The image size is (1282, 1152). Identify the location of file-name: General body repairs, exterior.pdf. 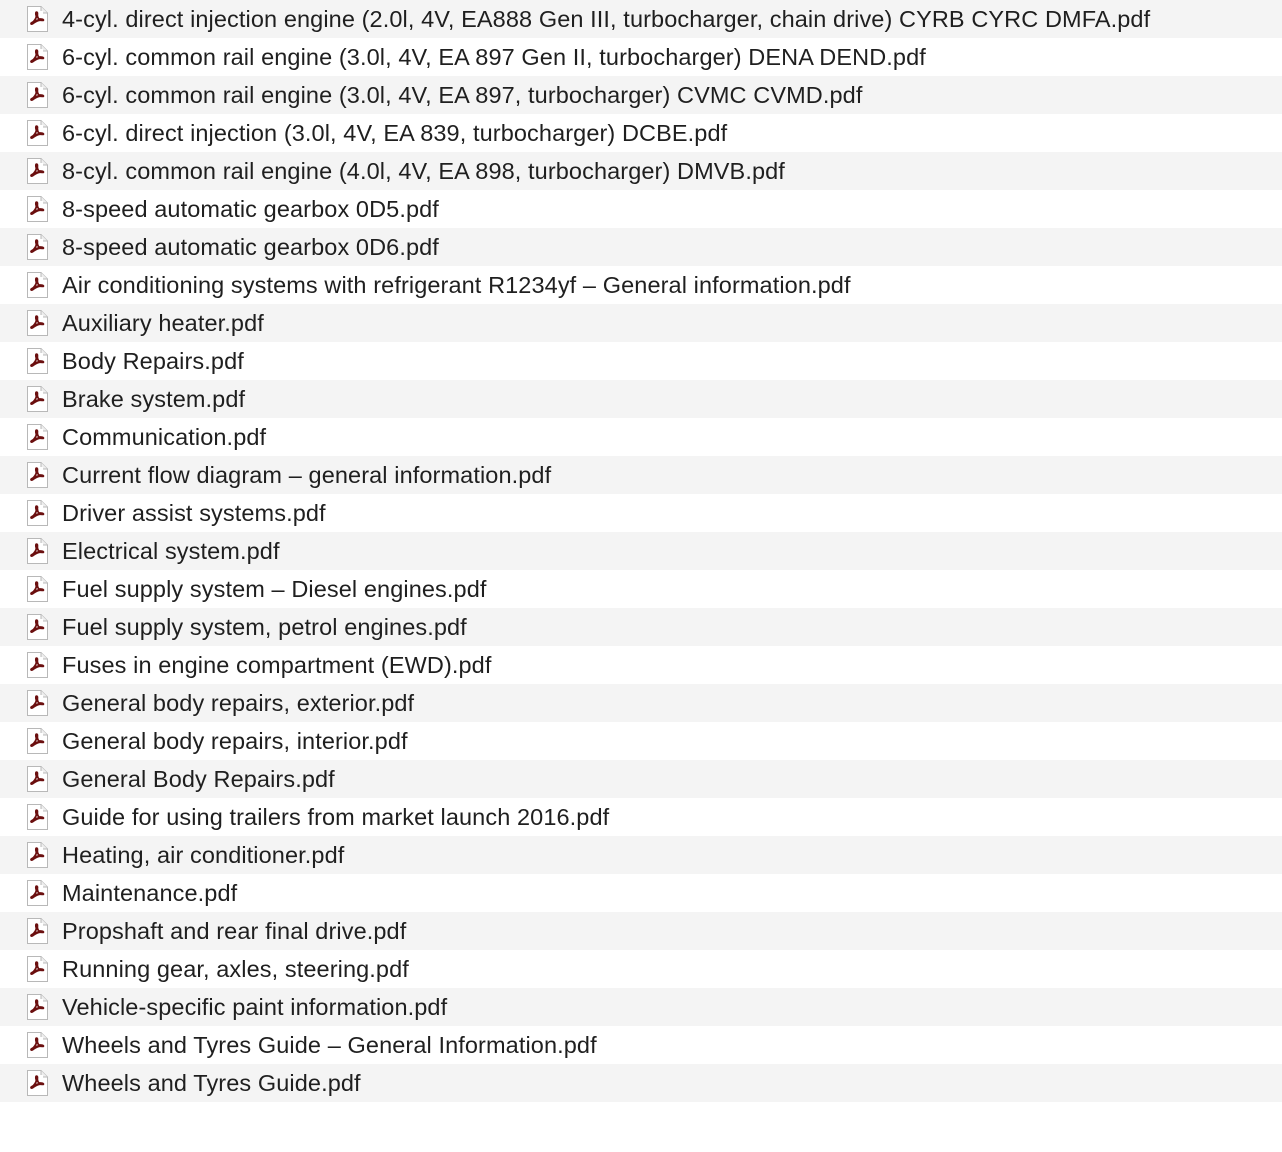
(238, 702).